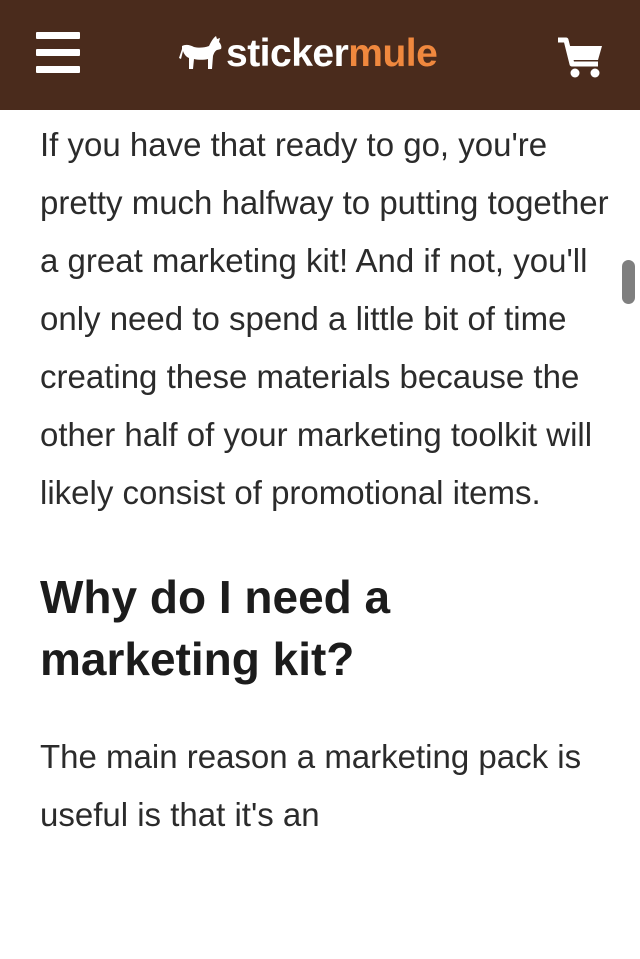 The height and width of the screenshot is (959, 640). What do you see at coordinates (200, 52) in the screenshot?
I see `mule-icon` at bounding box center [200, 52].